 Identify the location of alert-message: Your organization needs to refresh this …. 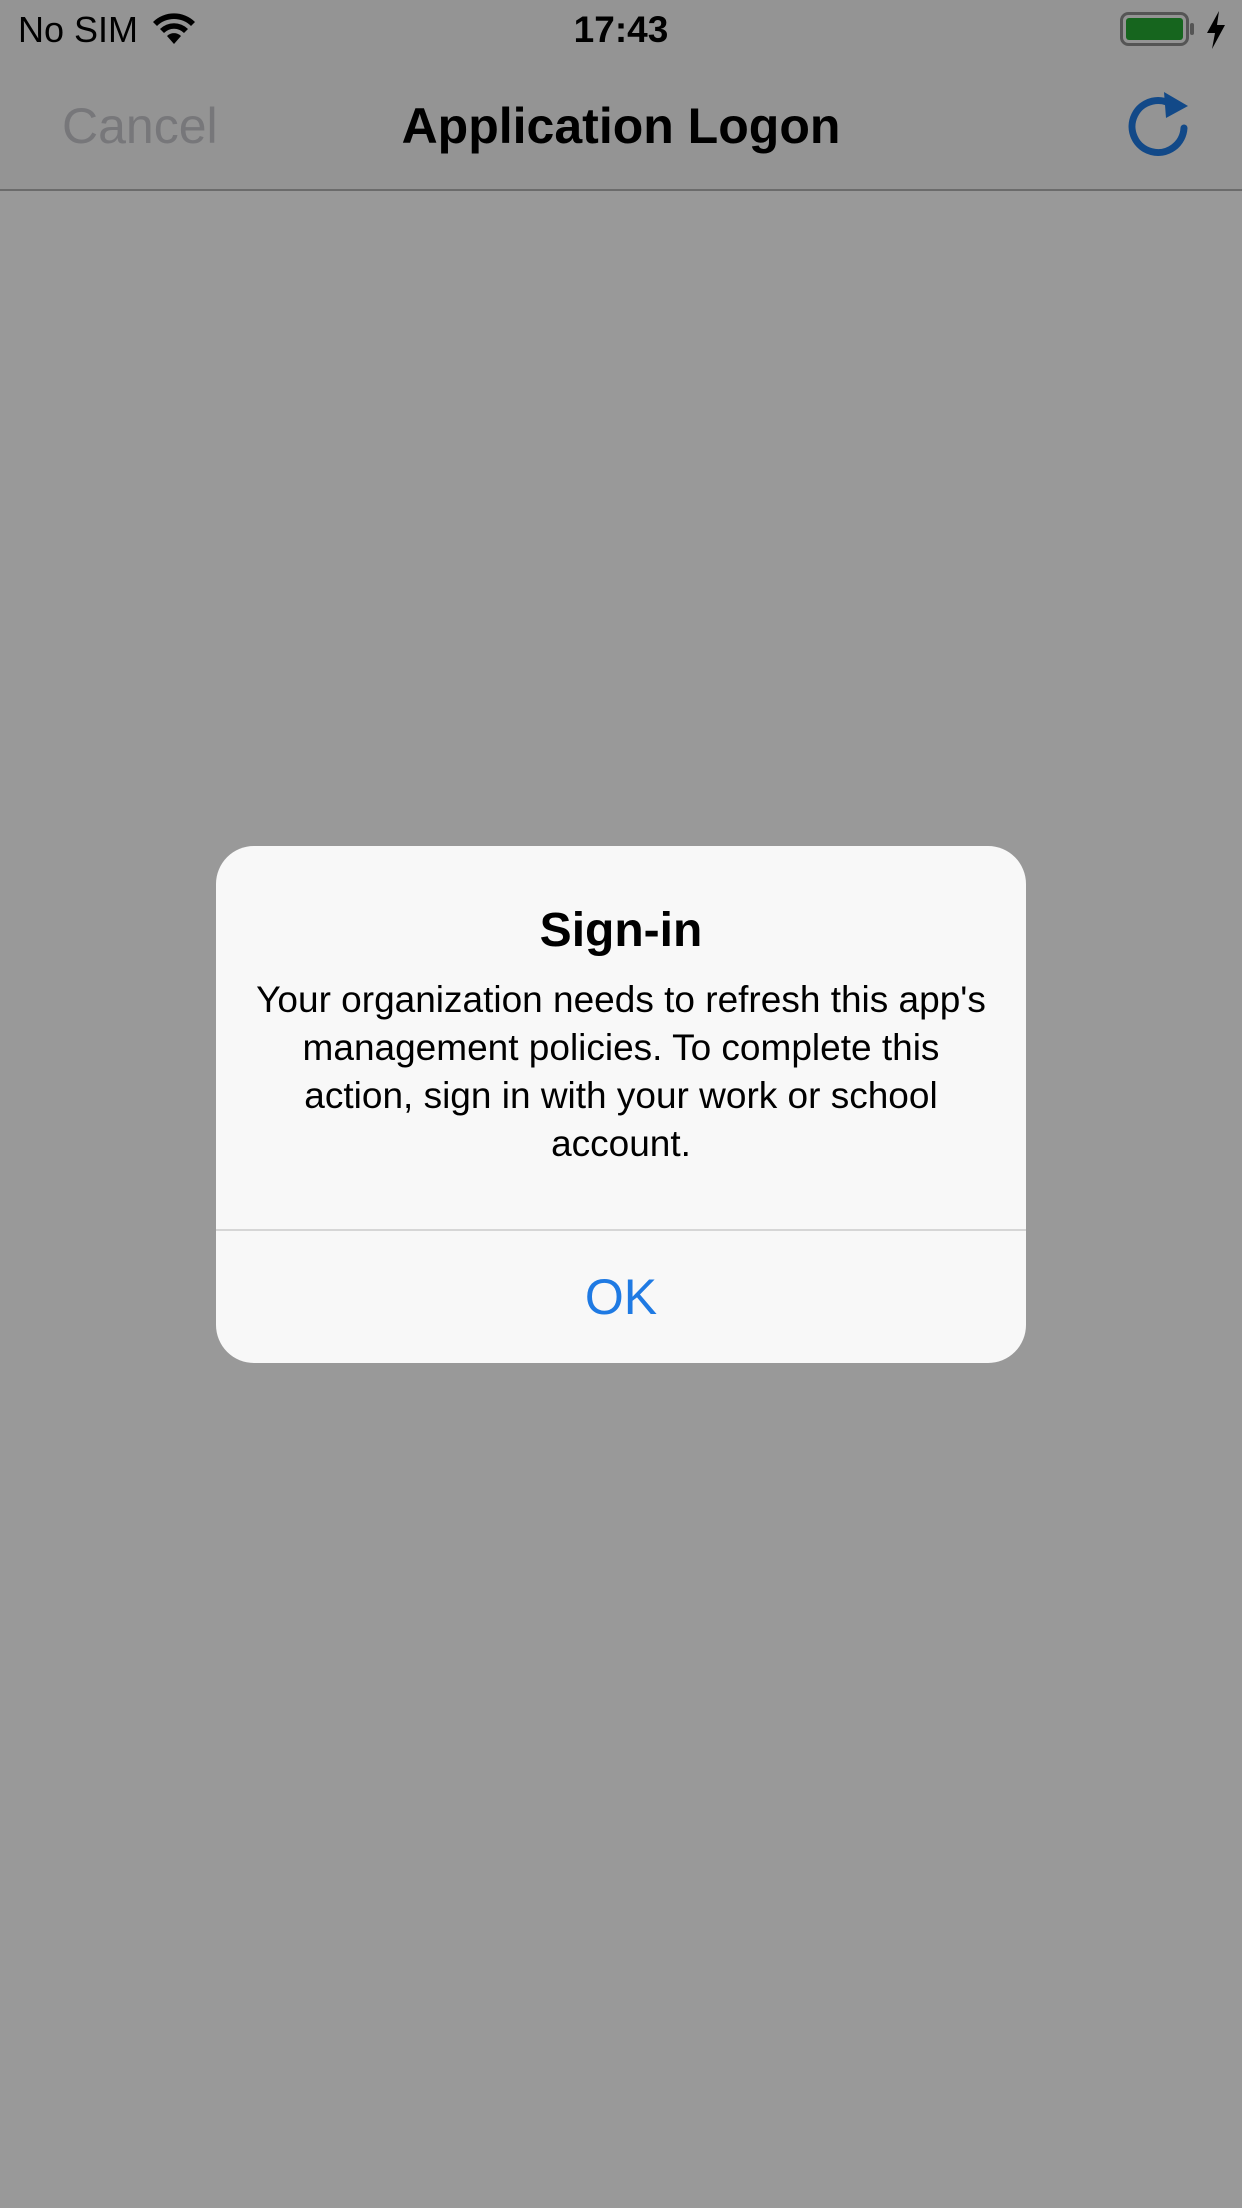
(621, 1071).